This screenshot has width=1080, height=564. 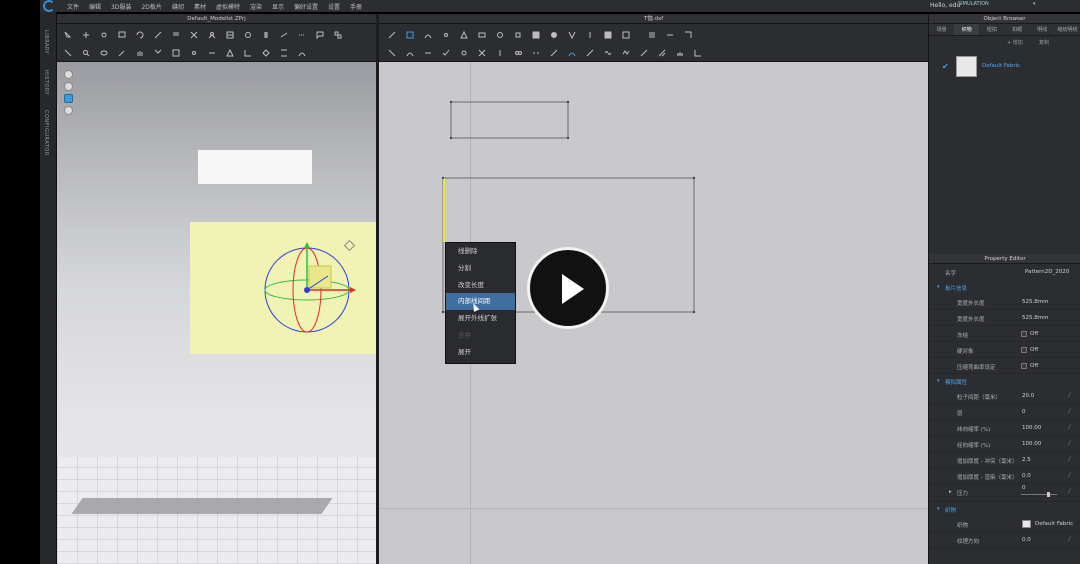 What do you see at coordinates (194, 35) in the screenshot?
I see `trace-tool-icon` at bounding box center [194, 35].